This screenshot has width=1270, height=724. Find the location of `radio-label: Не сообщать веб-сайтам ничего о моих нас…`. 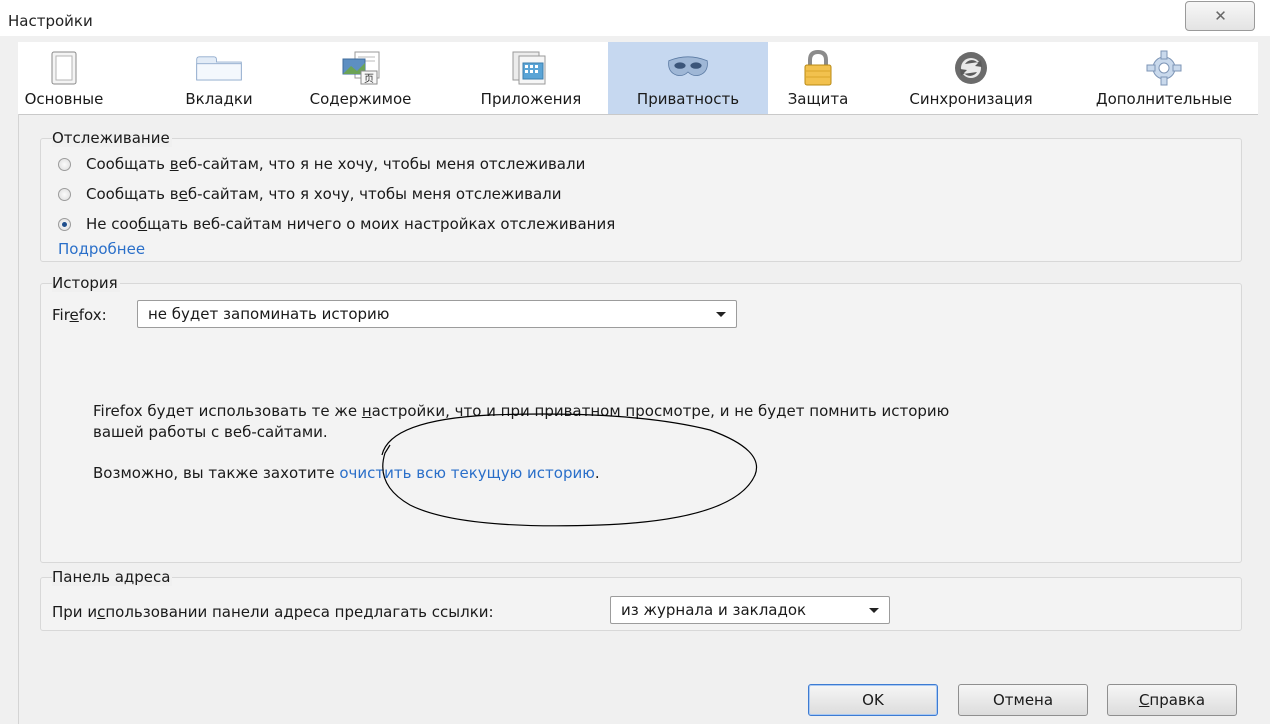

radio-label: Не сообщать веб-сайтам ничего о моих нас… is located at coordinates (351, 224).